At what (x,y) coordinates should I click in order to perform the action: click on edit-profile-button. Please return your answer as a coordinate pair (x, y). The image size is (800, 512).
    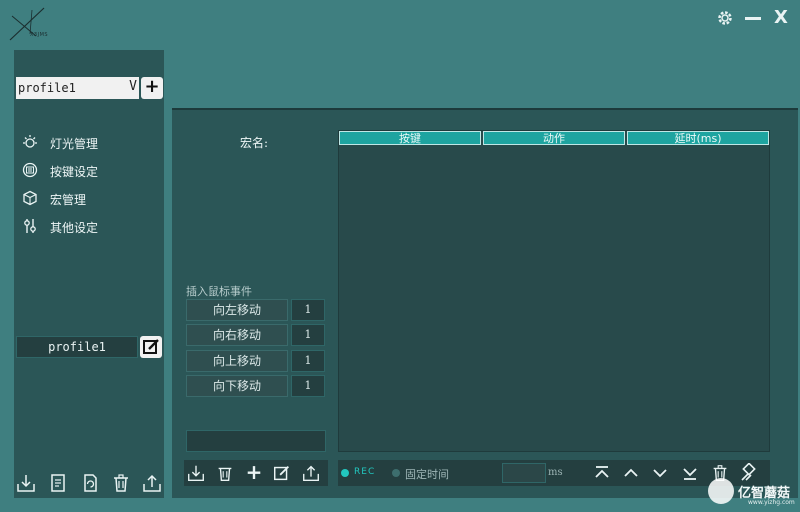
    Looking at the image, I should click on (151, 347).